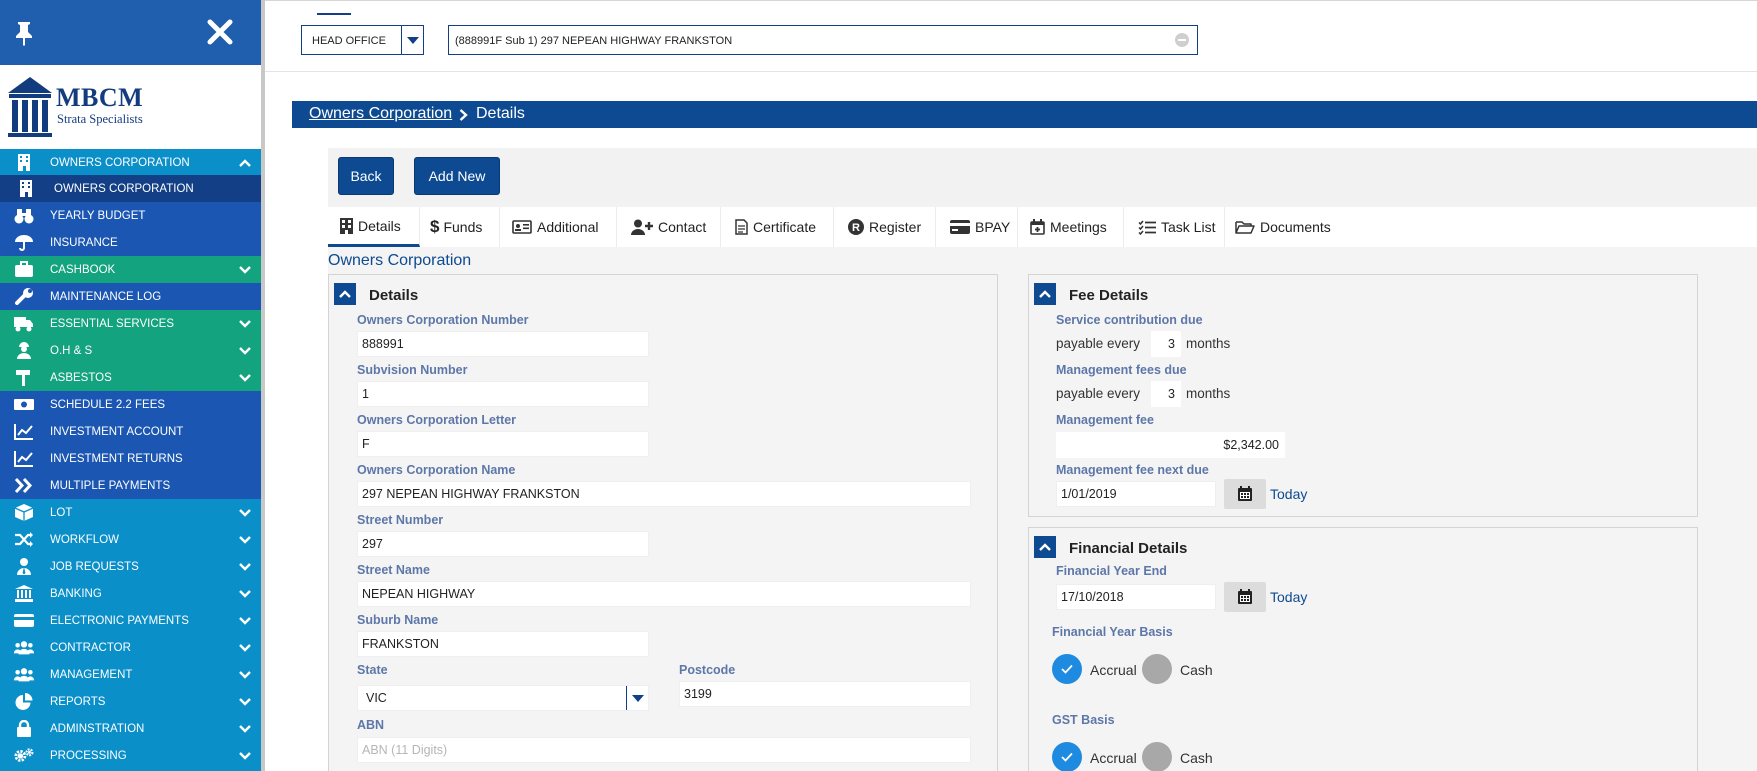 The width and height of the screenshot is (1757, 771). What do you see at coordinates (130, 728) in the screenshot?
I see `sidebar-item-administration: ADMINSTRATION` at bounding box center [130, 728].